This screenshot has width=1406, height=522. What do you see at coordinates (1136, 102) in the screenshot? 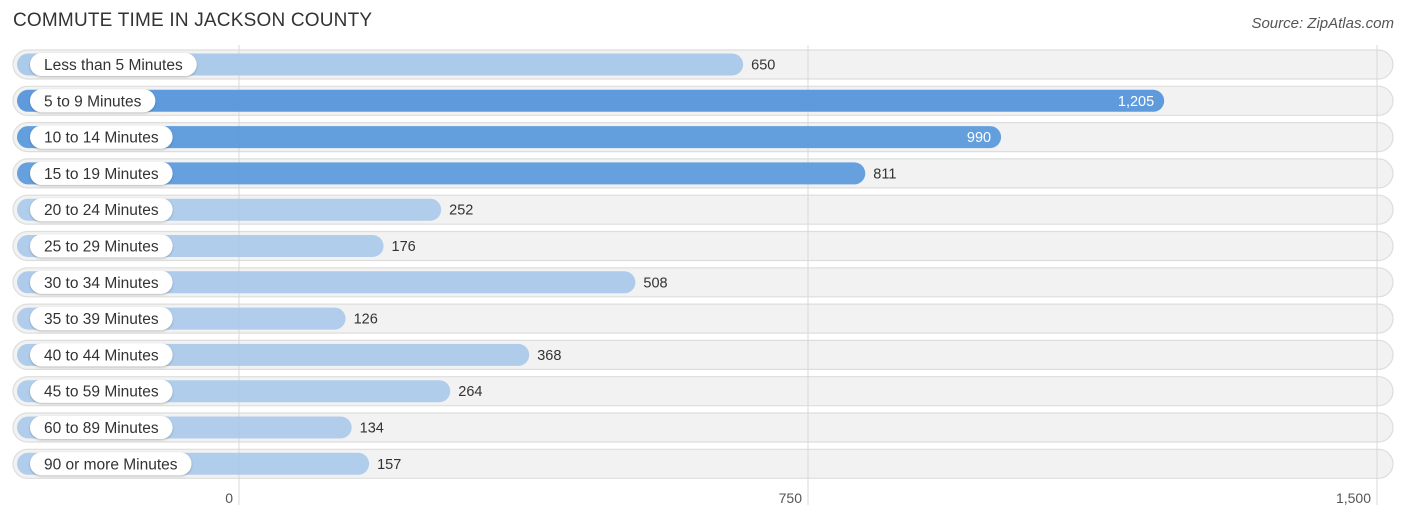
I see `value-label: 1,205` at bounding box center [1136, 102].